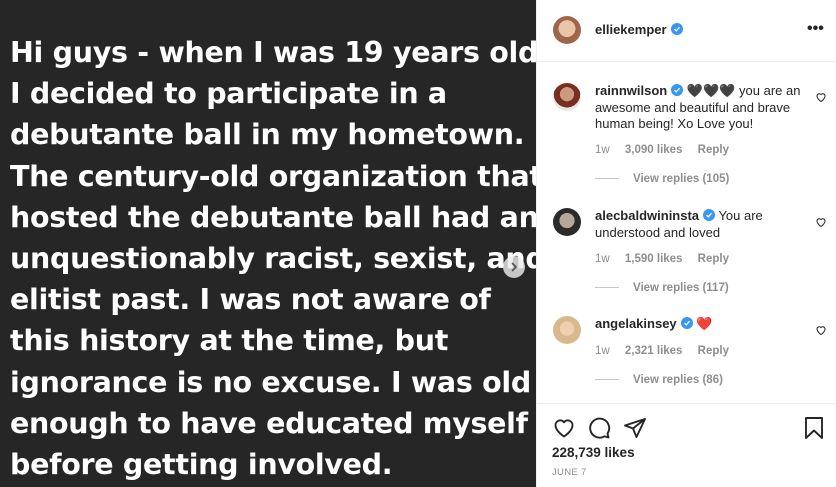 Image resolution: width=836 pixels, height=487 pixels. Describe the element at coordinates (654, 259) in the screenshot. I see `comment-likes-count: 1,590 likes` at that location.